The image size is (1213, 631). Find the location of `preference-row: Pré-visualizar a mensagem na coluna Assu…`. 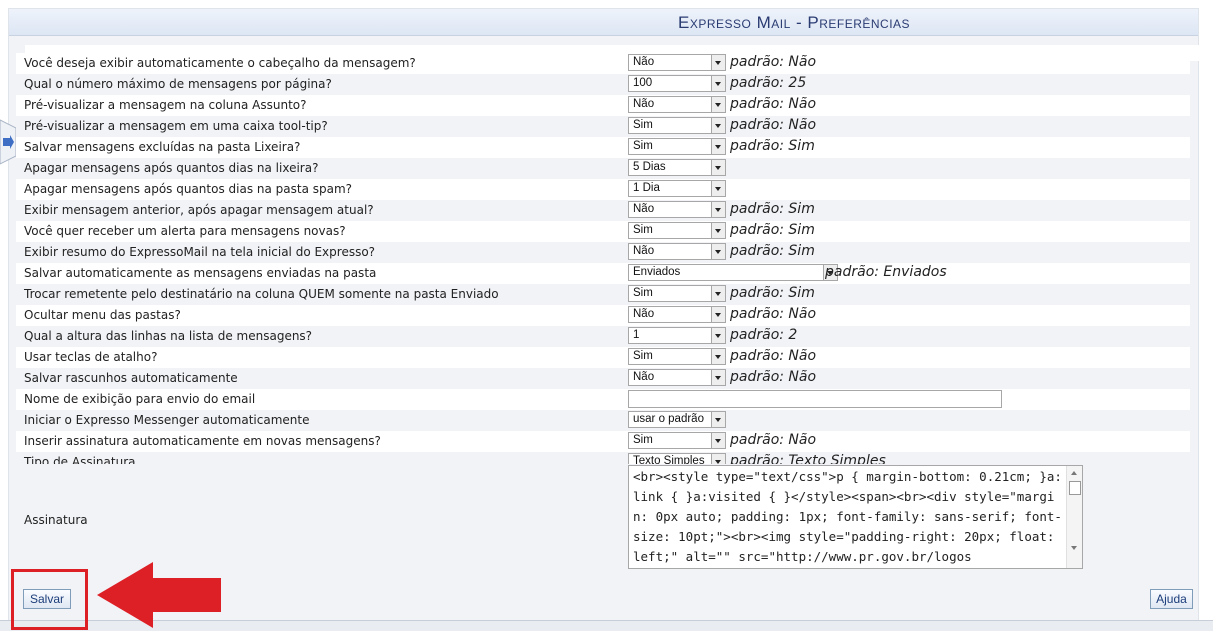

preference-row: Pré-visualizar a mensagem na coluna Assu… is located at coordinates (603, 105).